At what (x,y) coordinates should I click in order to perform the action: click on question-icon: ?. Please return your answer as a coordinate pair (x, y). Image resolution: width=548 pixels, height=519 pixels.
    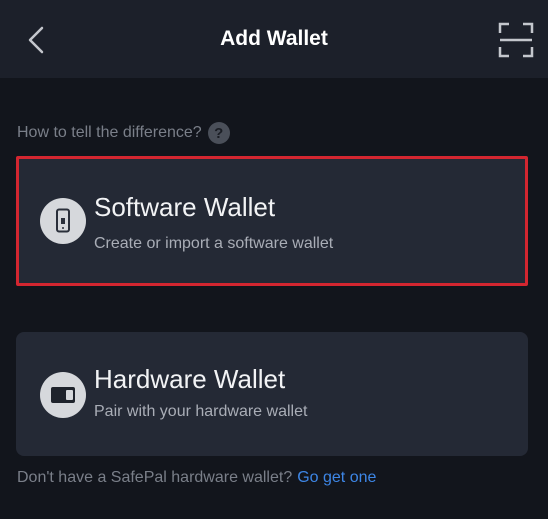
    Looking at the image, I should click on (218, 133).